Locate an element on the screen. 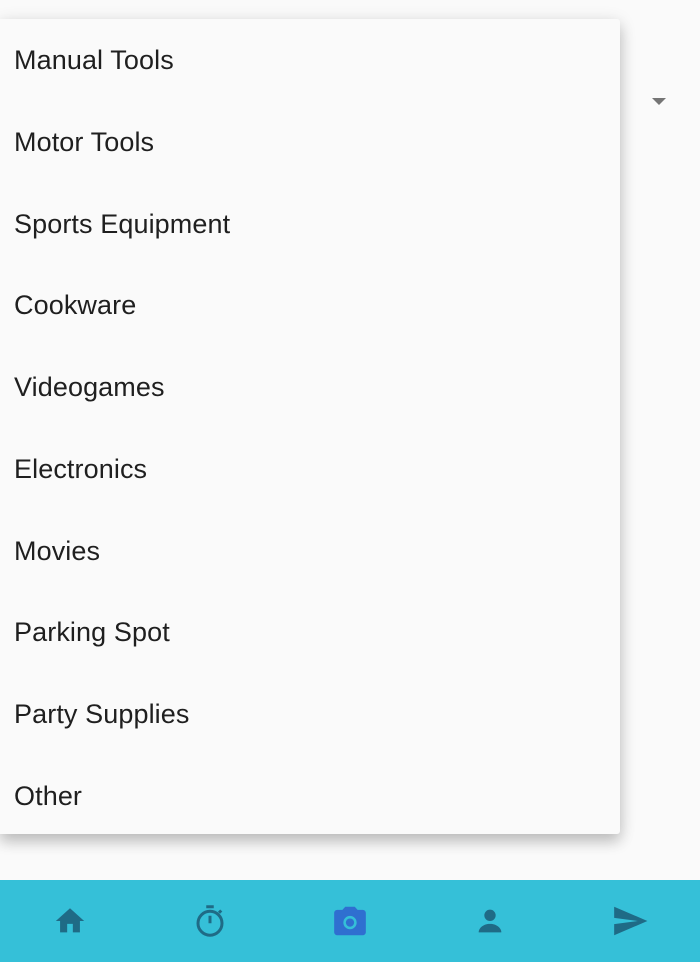 This screenshot has height=962, width=700. nav-send-button is located at coordinates (630, 921).